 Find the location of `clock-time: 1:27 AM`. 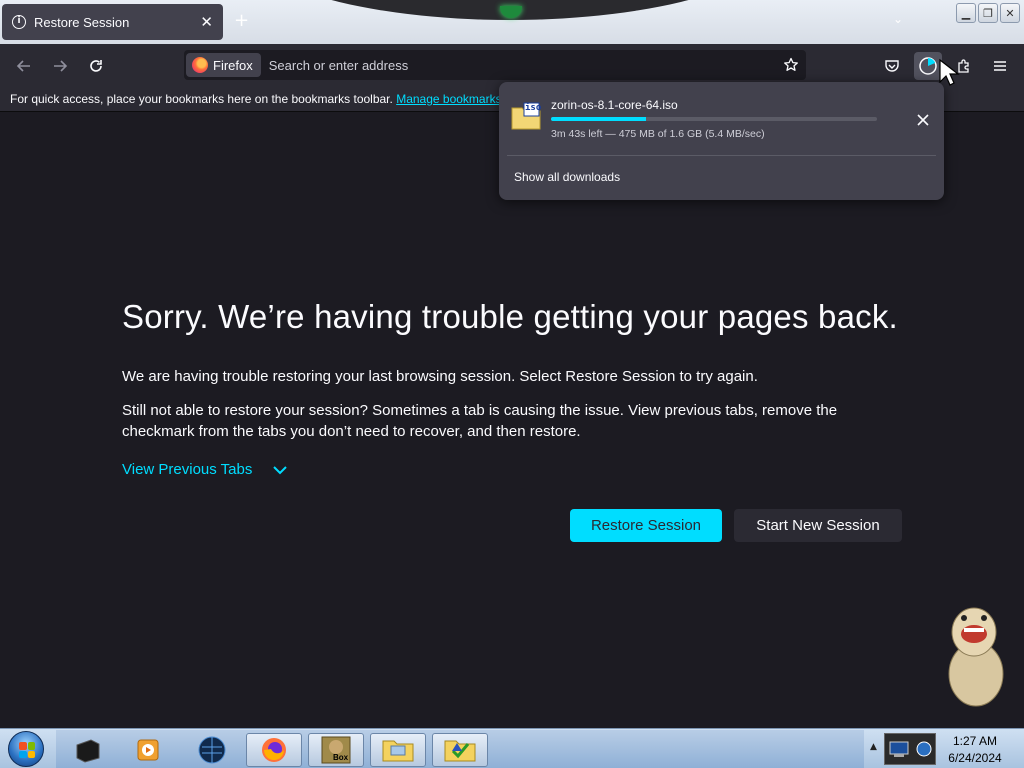

clock-time: 1:27 AM is located at coordinates (975, 741).